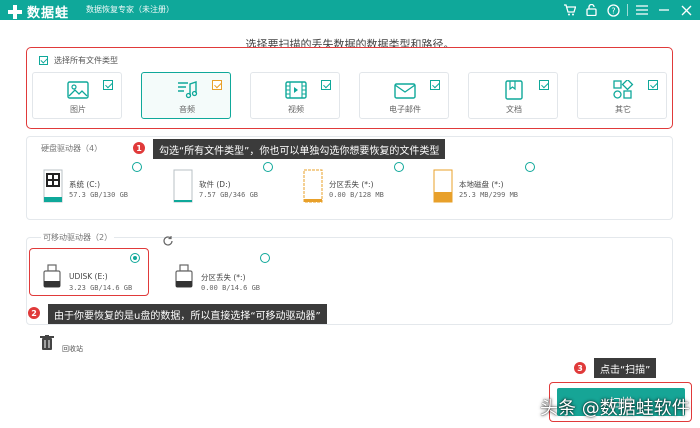 The height and width of the screenshot is (428, 700). Describe the element at coordinates (627, 10) in the screenshot. I see `toolbar-separator` at that location.